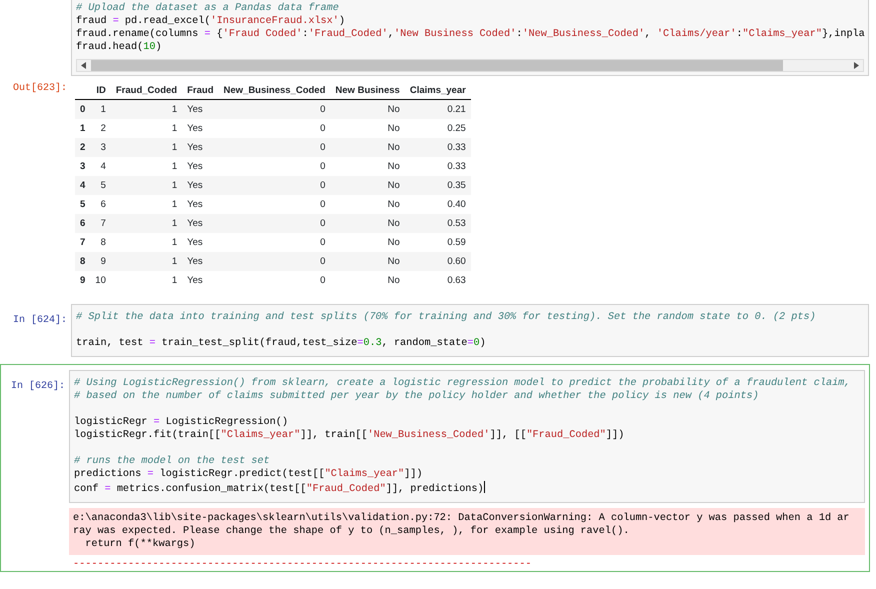 This screenshot has width=876, height=589. I want to click on table-cell: 0.63, so click(437, 280).